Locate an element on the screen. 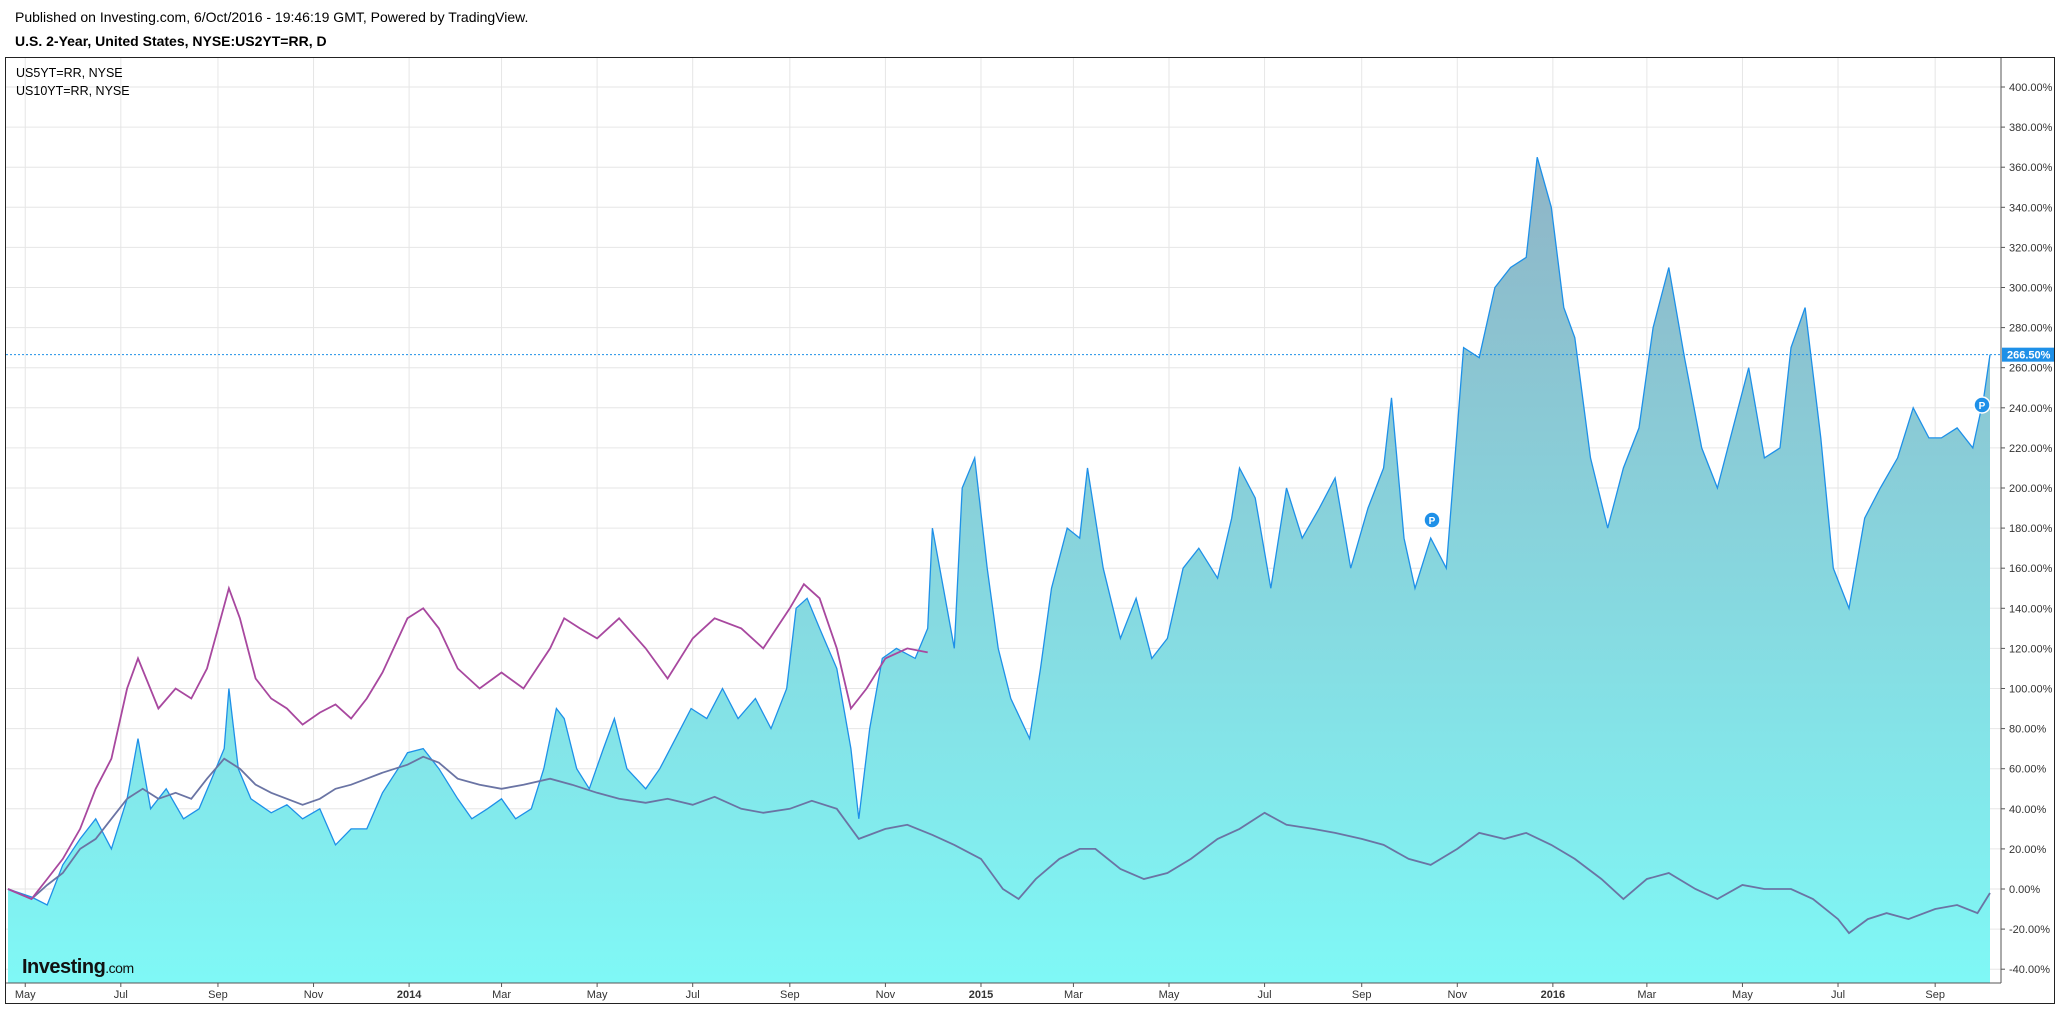  legend-item-us5yt: US5YT=RR, NYSE is located at coordinates (69, 73).